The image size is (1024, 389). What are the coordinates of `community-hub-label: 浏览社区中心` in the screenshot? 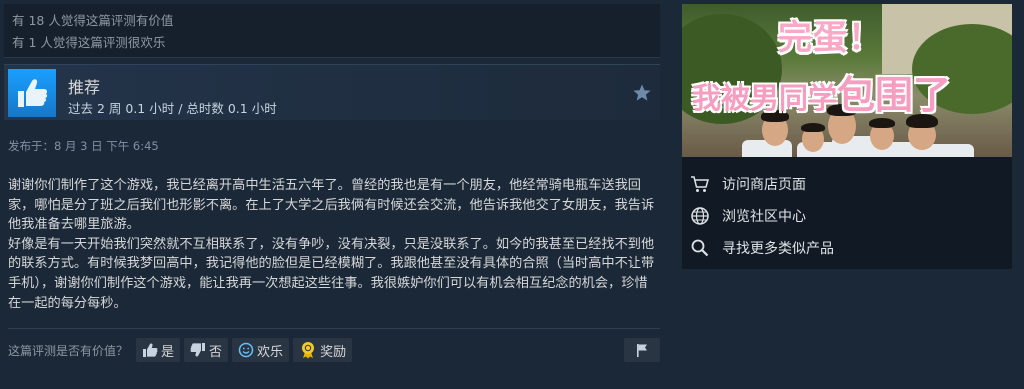 It's located at (764, 217).